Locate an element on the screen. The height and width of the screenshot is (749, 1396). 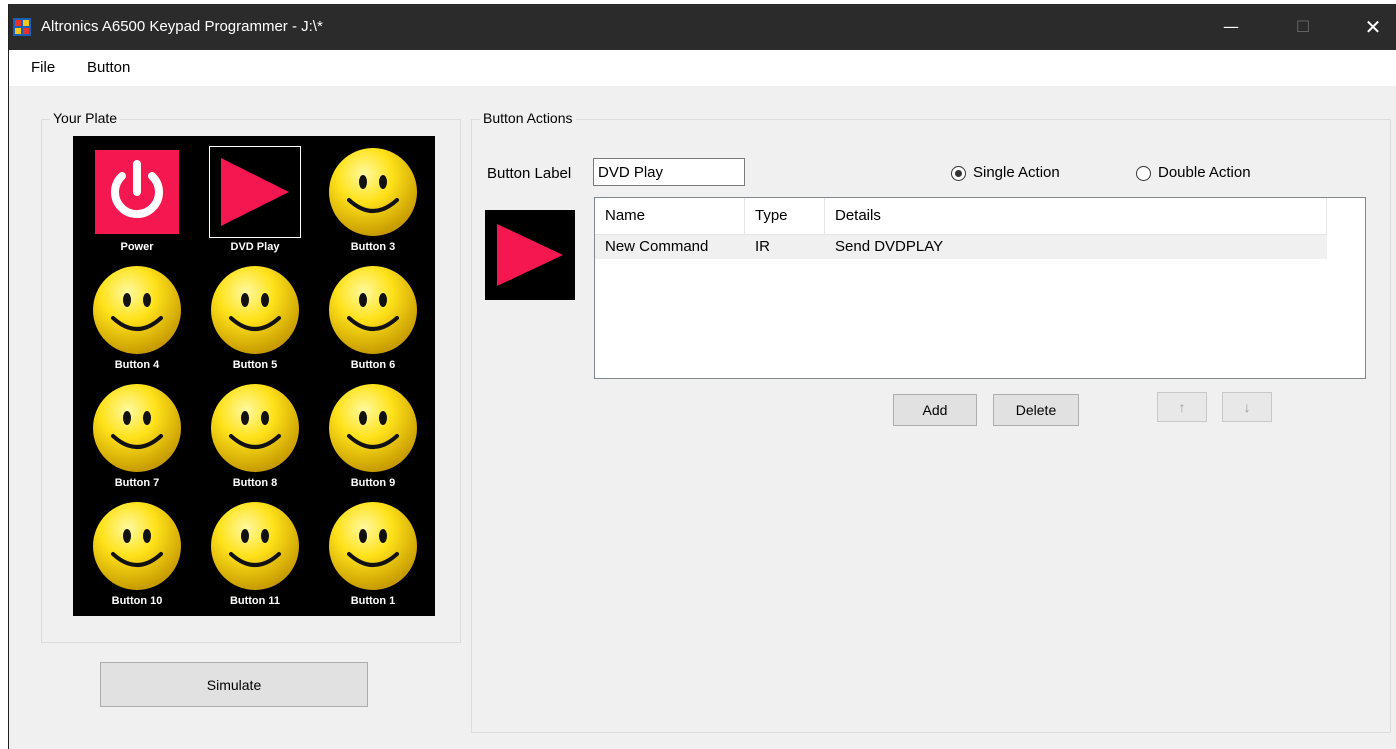
minimize-icon: — is located at coordinates (1231, 26).